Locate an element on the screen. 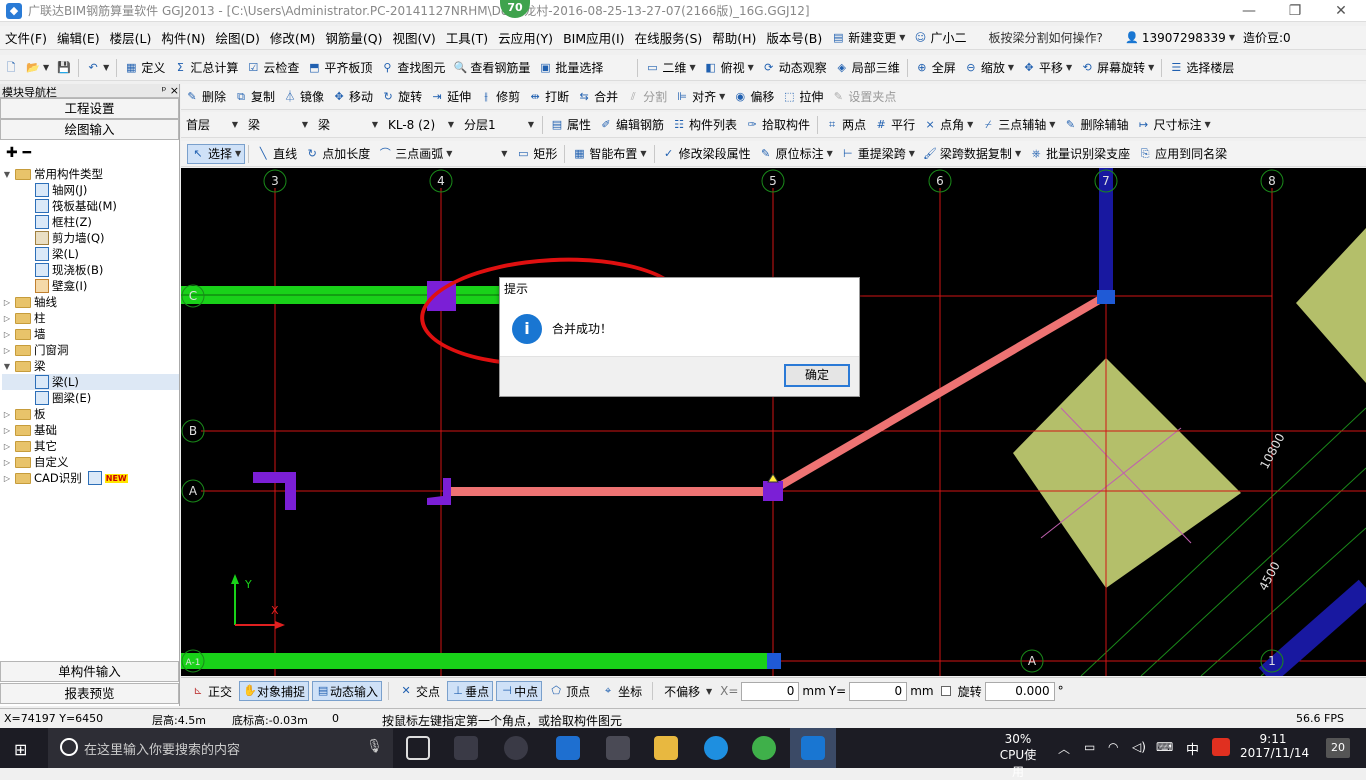 This screenshot has height=780, width=1366. single-input-button: 单构件输入 is located at coordinates (89, 671).